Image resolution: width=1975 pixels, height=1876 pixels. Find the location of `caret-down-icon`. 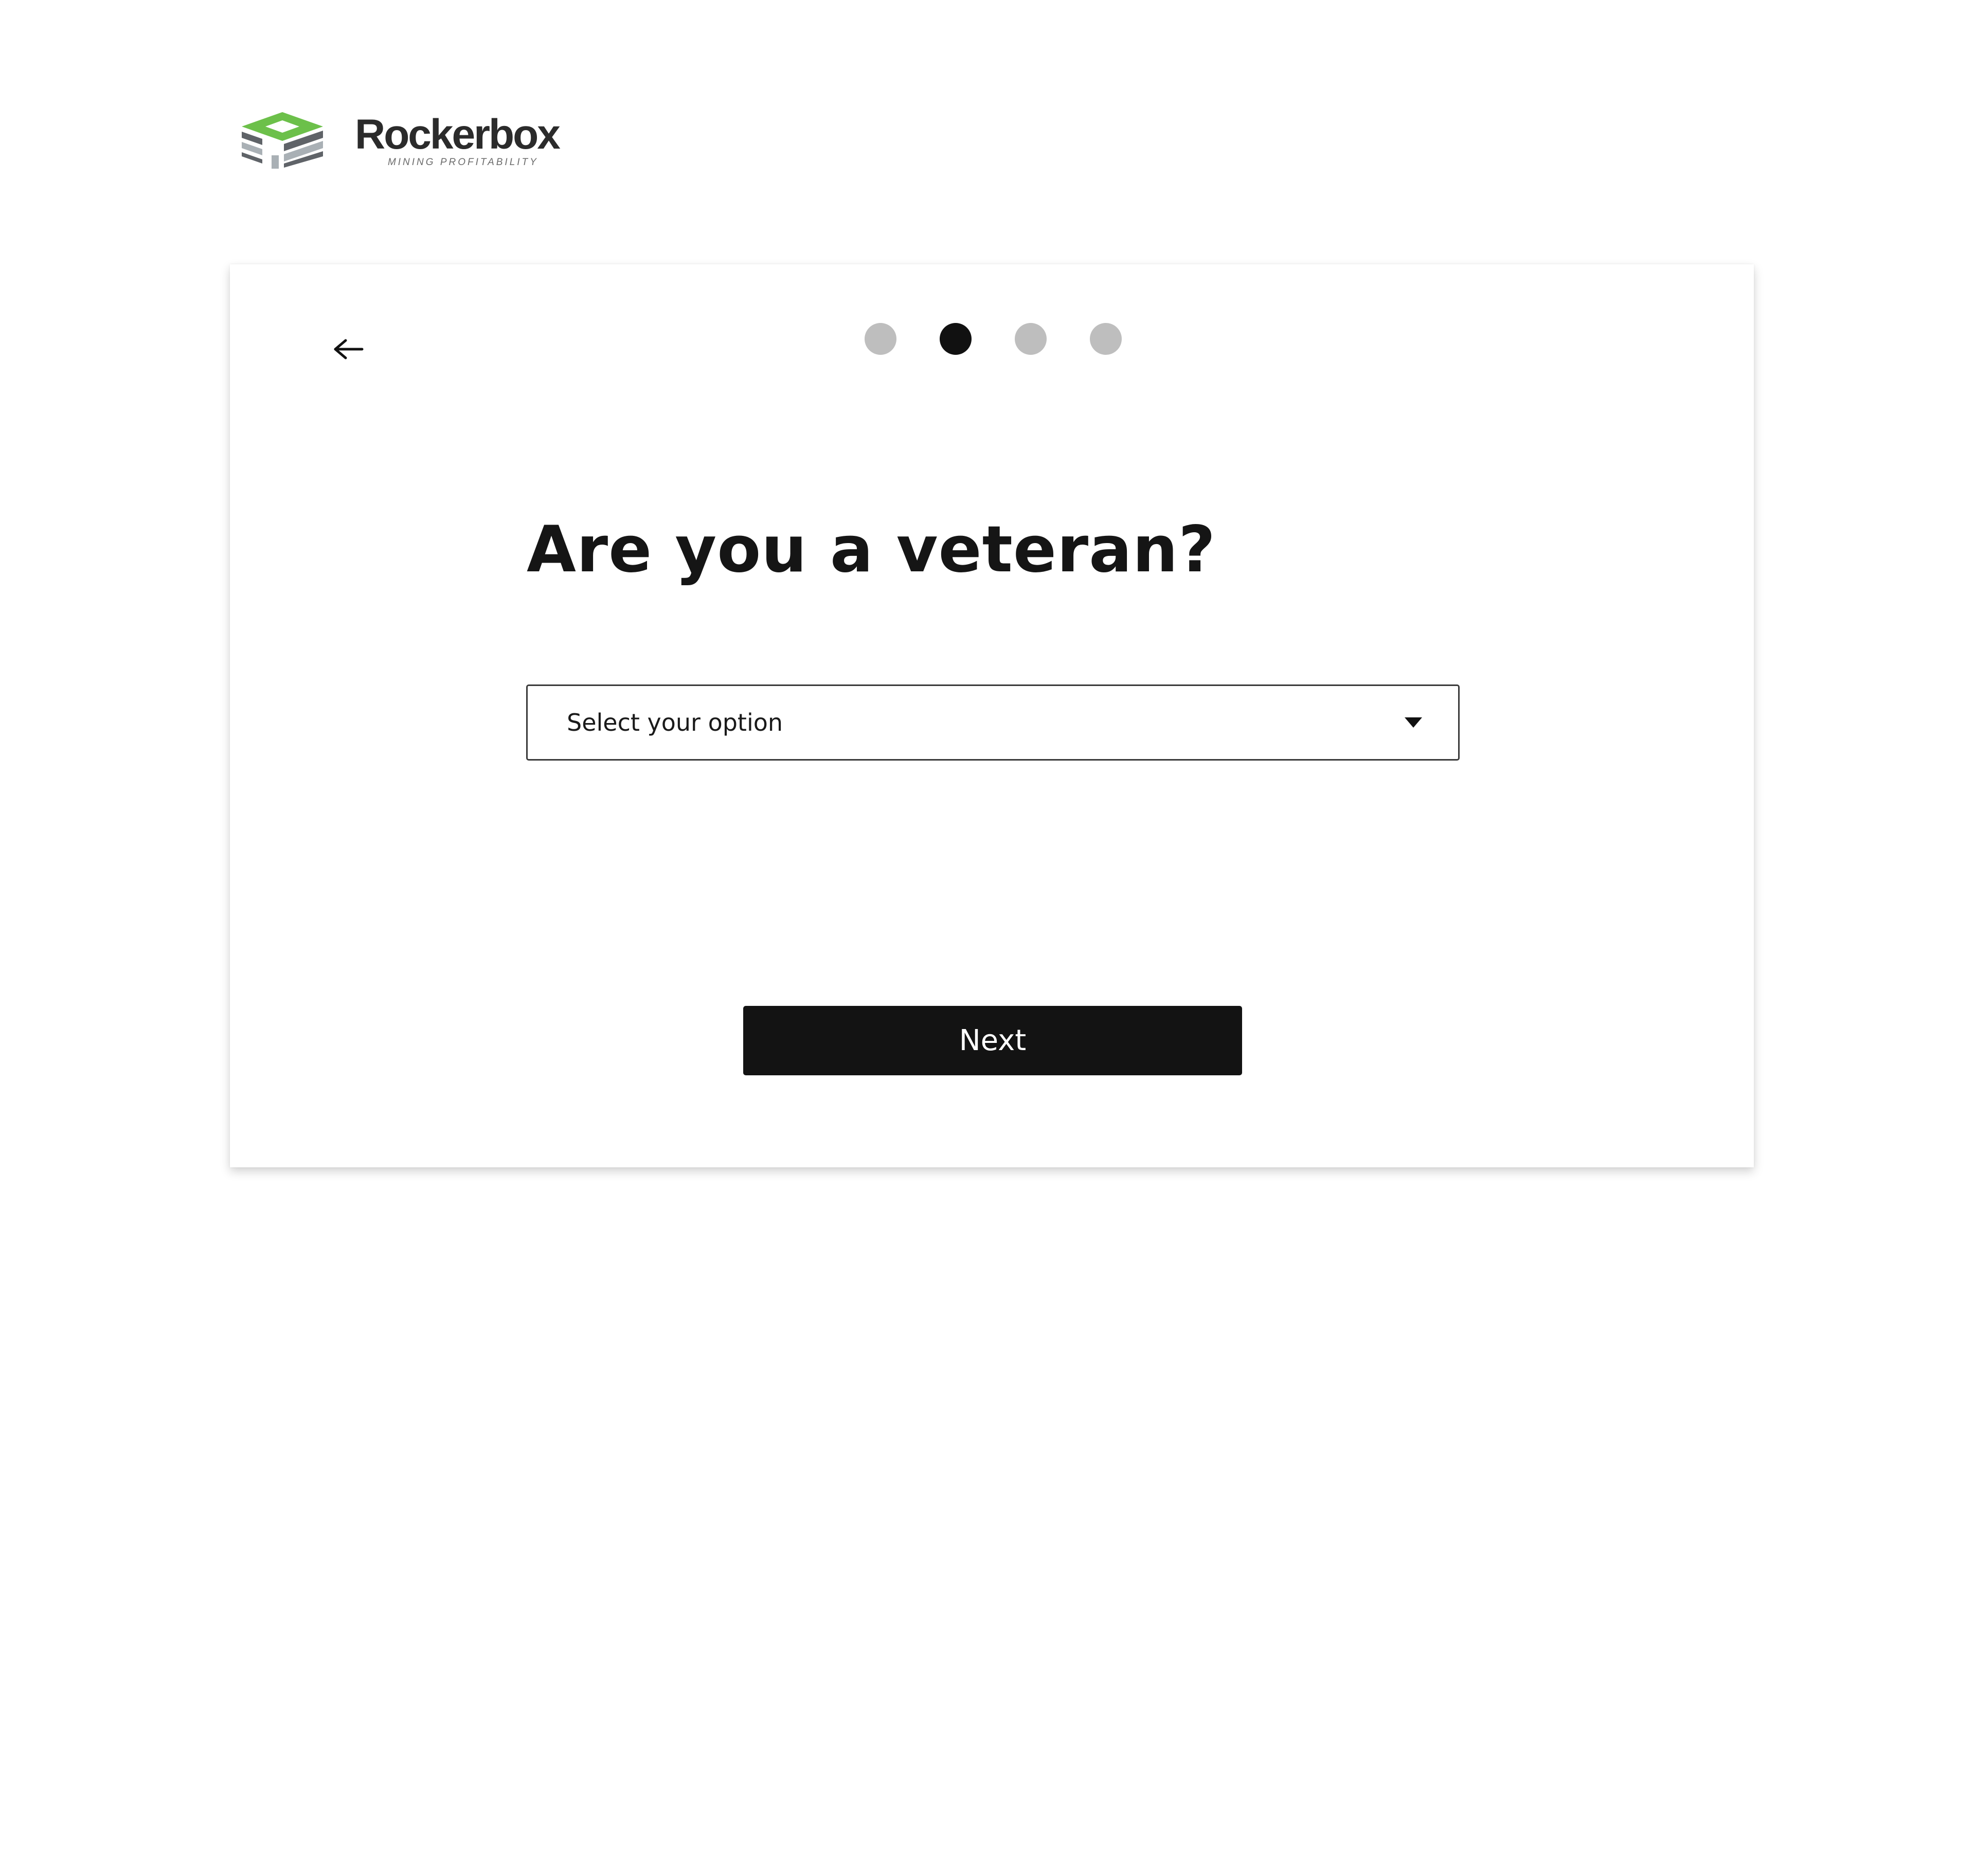

caret-down-icon is located at coordinates (1413, 722).